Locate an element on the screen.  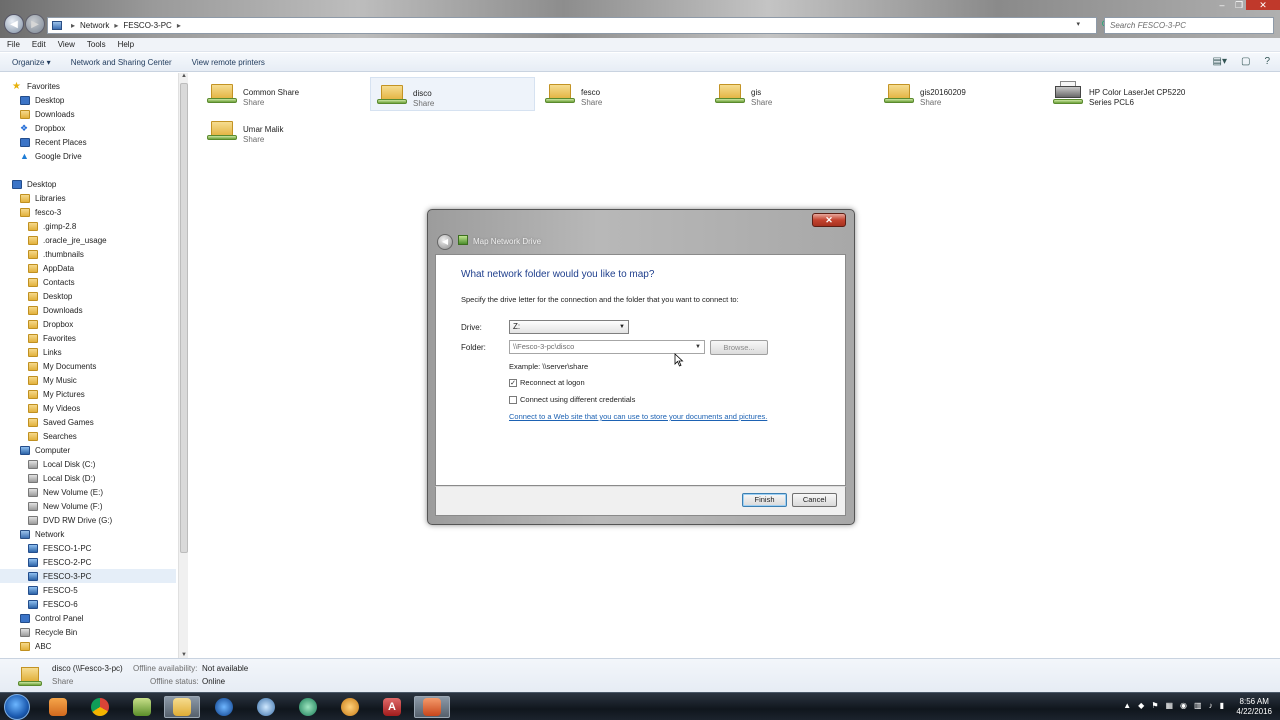
address-bar: ▸ Network ▸ FESCO-3-PC ▸ ▾ ⟳ is located at coordinates (578, 25).